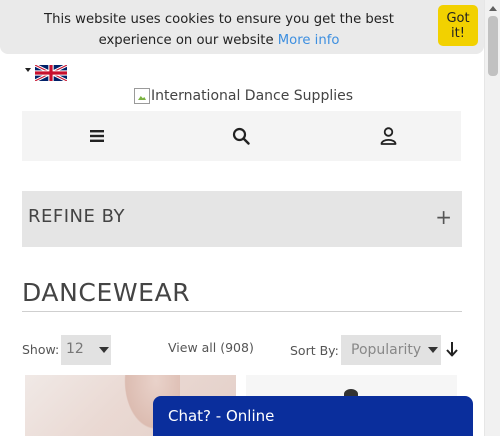 This screenshot has width=500, height=436. What do you see at coordinates (443, 217) in the screenshot?
I see `expand-plus-icon: +` at bounding box center [443, 217].